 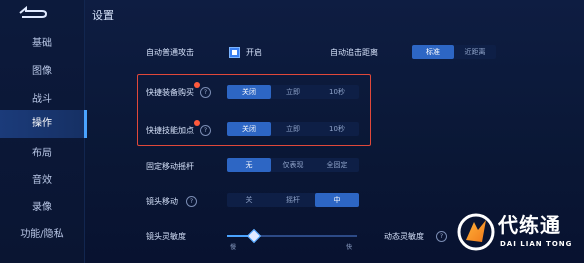 I want to click on auto-distance-segmented: 标准 近距离, so click(x=454, y=52).